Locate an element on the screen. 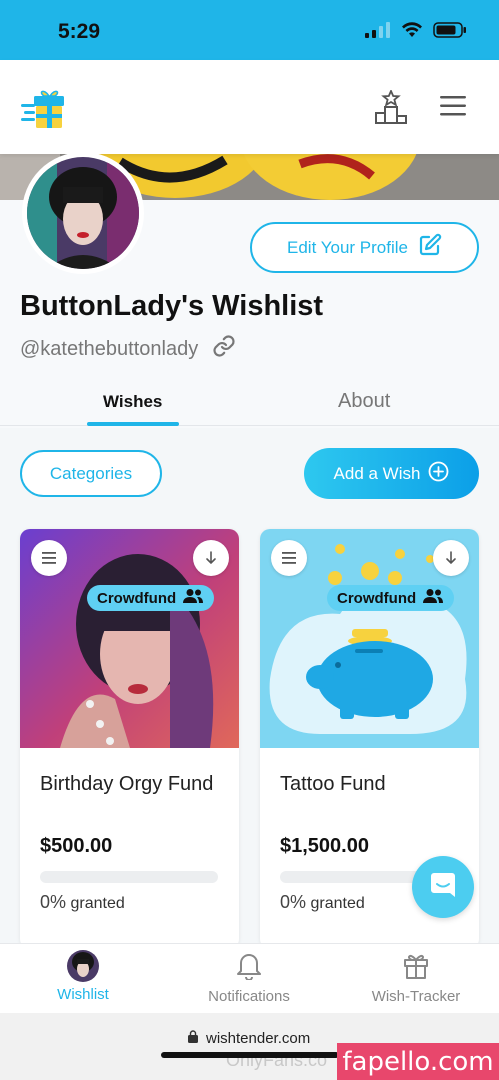 The width and height of the screenshot is (499, 1080). wifi-icon is located at coordinates (412, 32).